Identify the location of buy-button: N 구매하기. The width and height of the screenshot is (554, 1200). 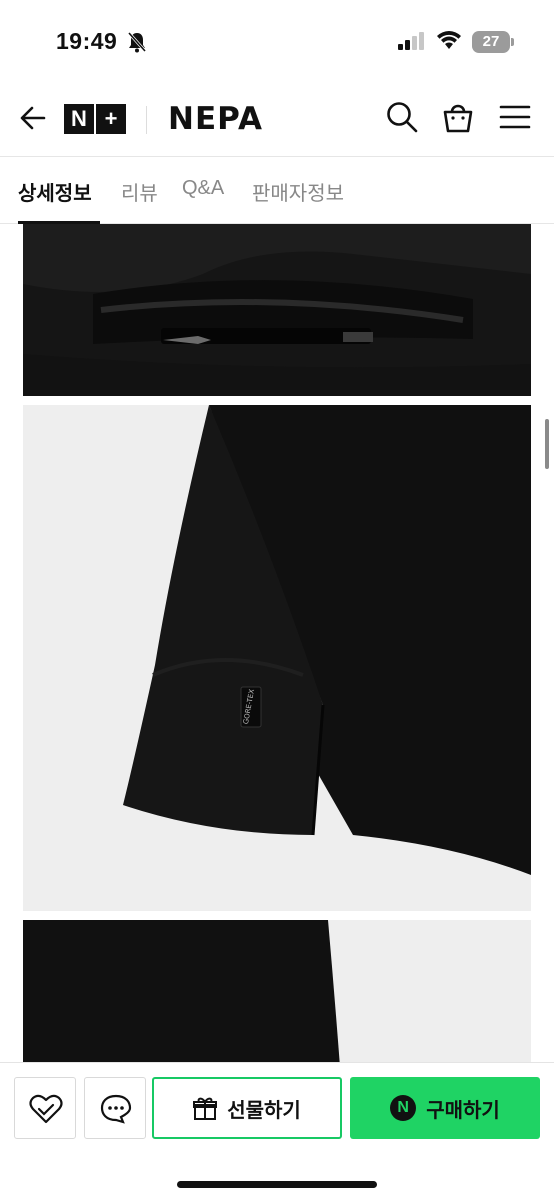
(445, 1108).